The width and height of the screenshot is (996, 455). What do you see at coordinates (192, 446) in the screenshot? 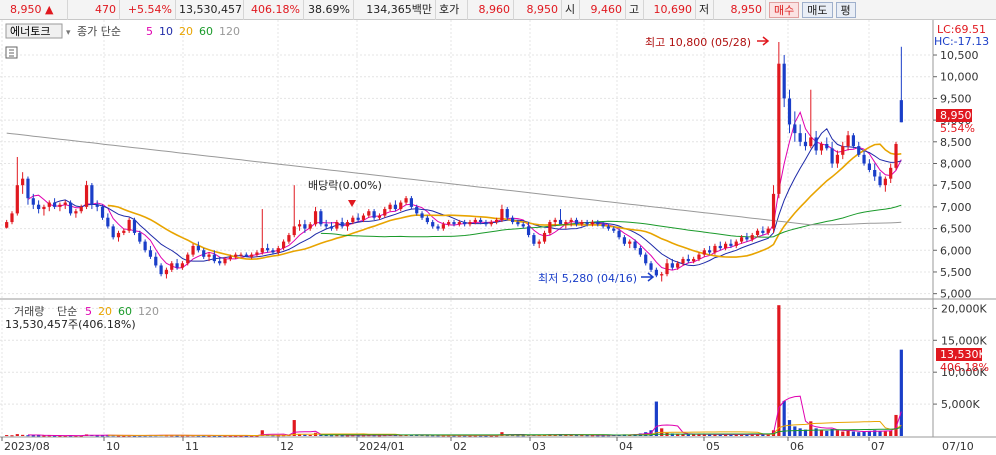
I see `time-tick-label: 11` at bounding box center [192, 446].